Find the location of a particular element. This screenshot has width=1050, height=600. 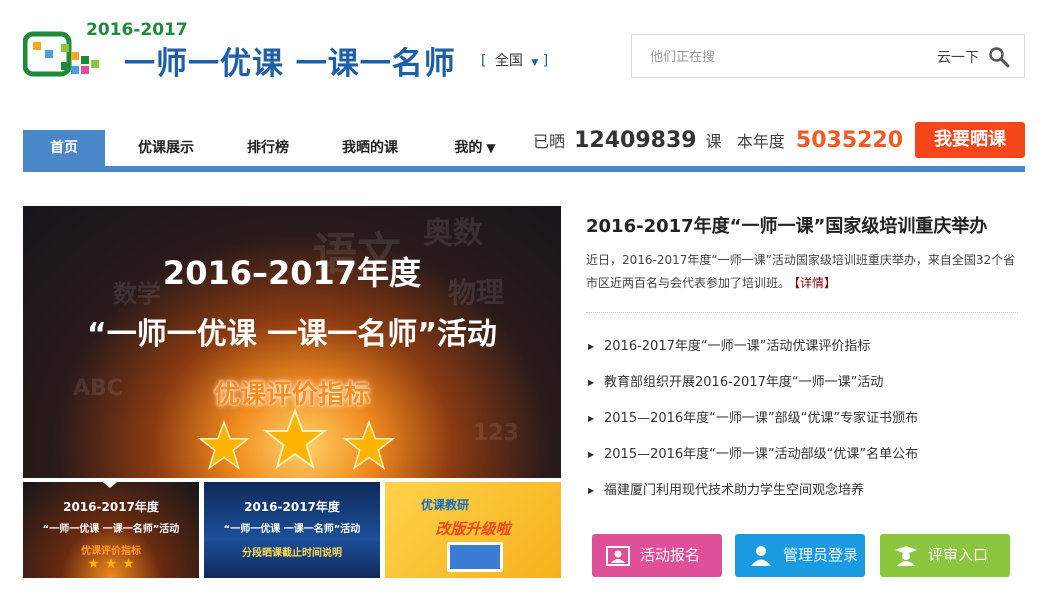

region-name: 全国 is located at coordinates (508, 61).